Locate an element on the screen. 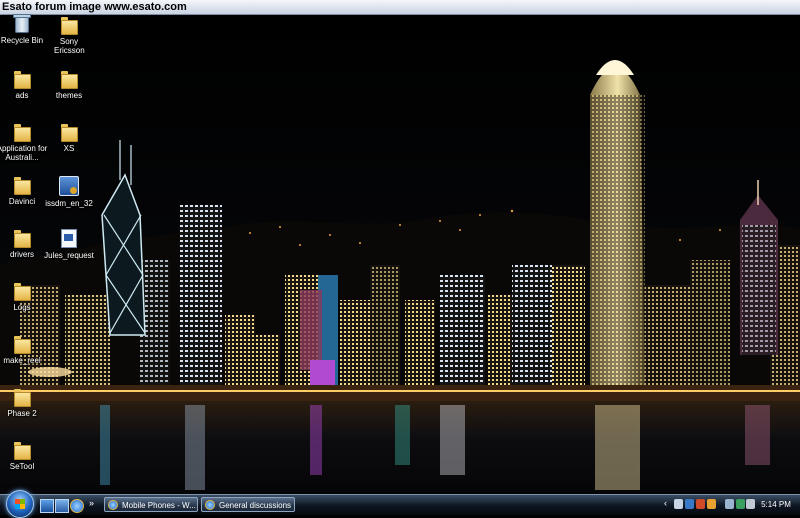 This screenshot has height=518, width=800. desktop-icon-label: issdm_en_32 is located at coordinates (69, 203).